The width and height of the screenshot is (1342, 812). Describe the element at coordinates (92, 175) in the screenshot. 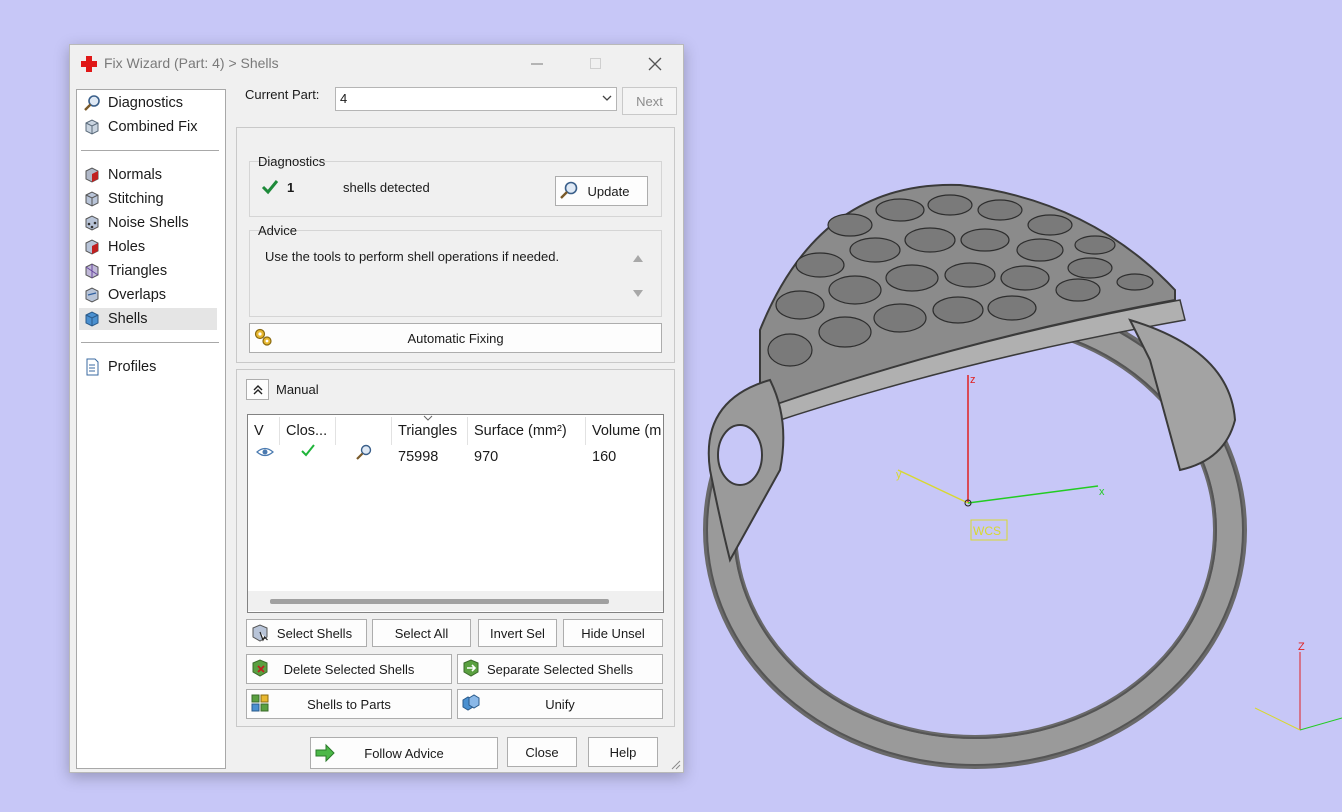

I see `normals-cube-icon` at that location.